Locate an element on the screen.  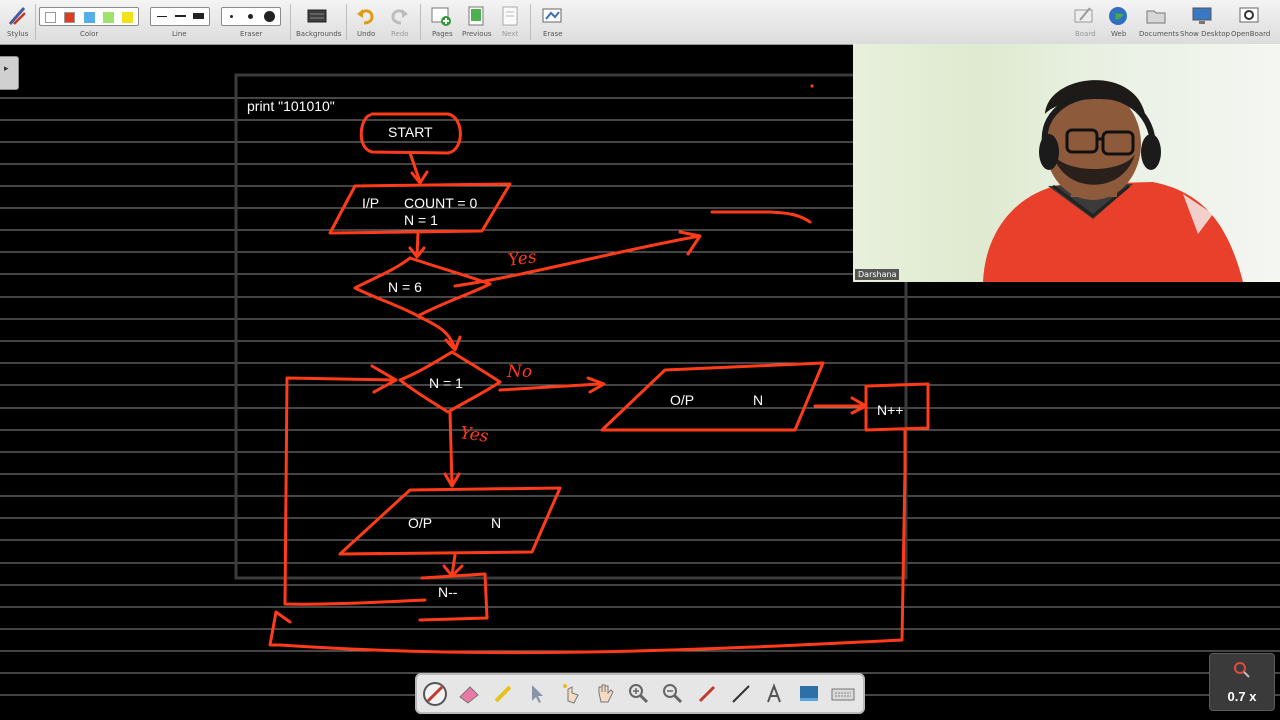
pen-icon is located at coordinates (435, 694).